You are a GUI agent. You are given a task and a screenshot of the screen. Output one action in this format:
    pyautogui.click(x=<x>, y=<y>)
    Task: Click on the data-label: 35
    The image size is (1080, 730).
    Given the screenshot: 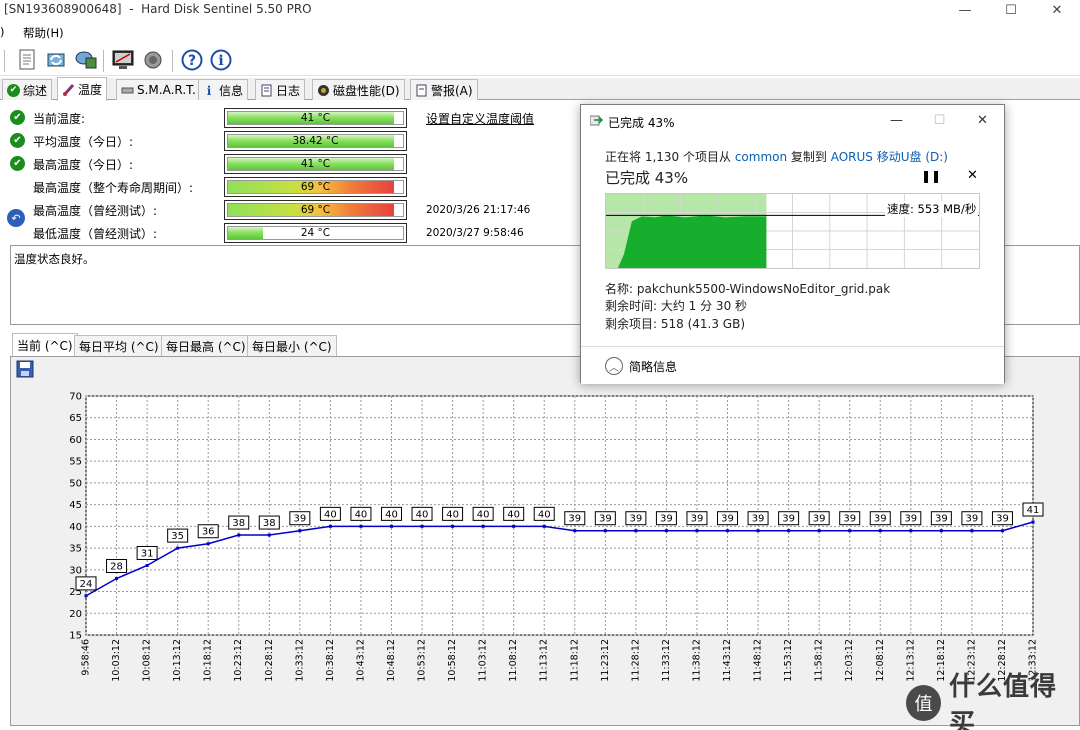 What is the action you would take?
    pyautogui.click(x=177, y=536)
    